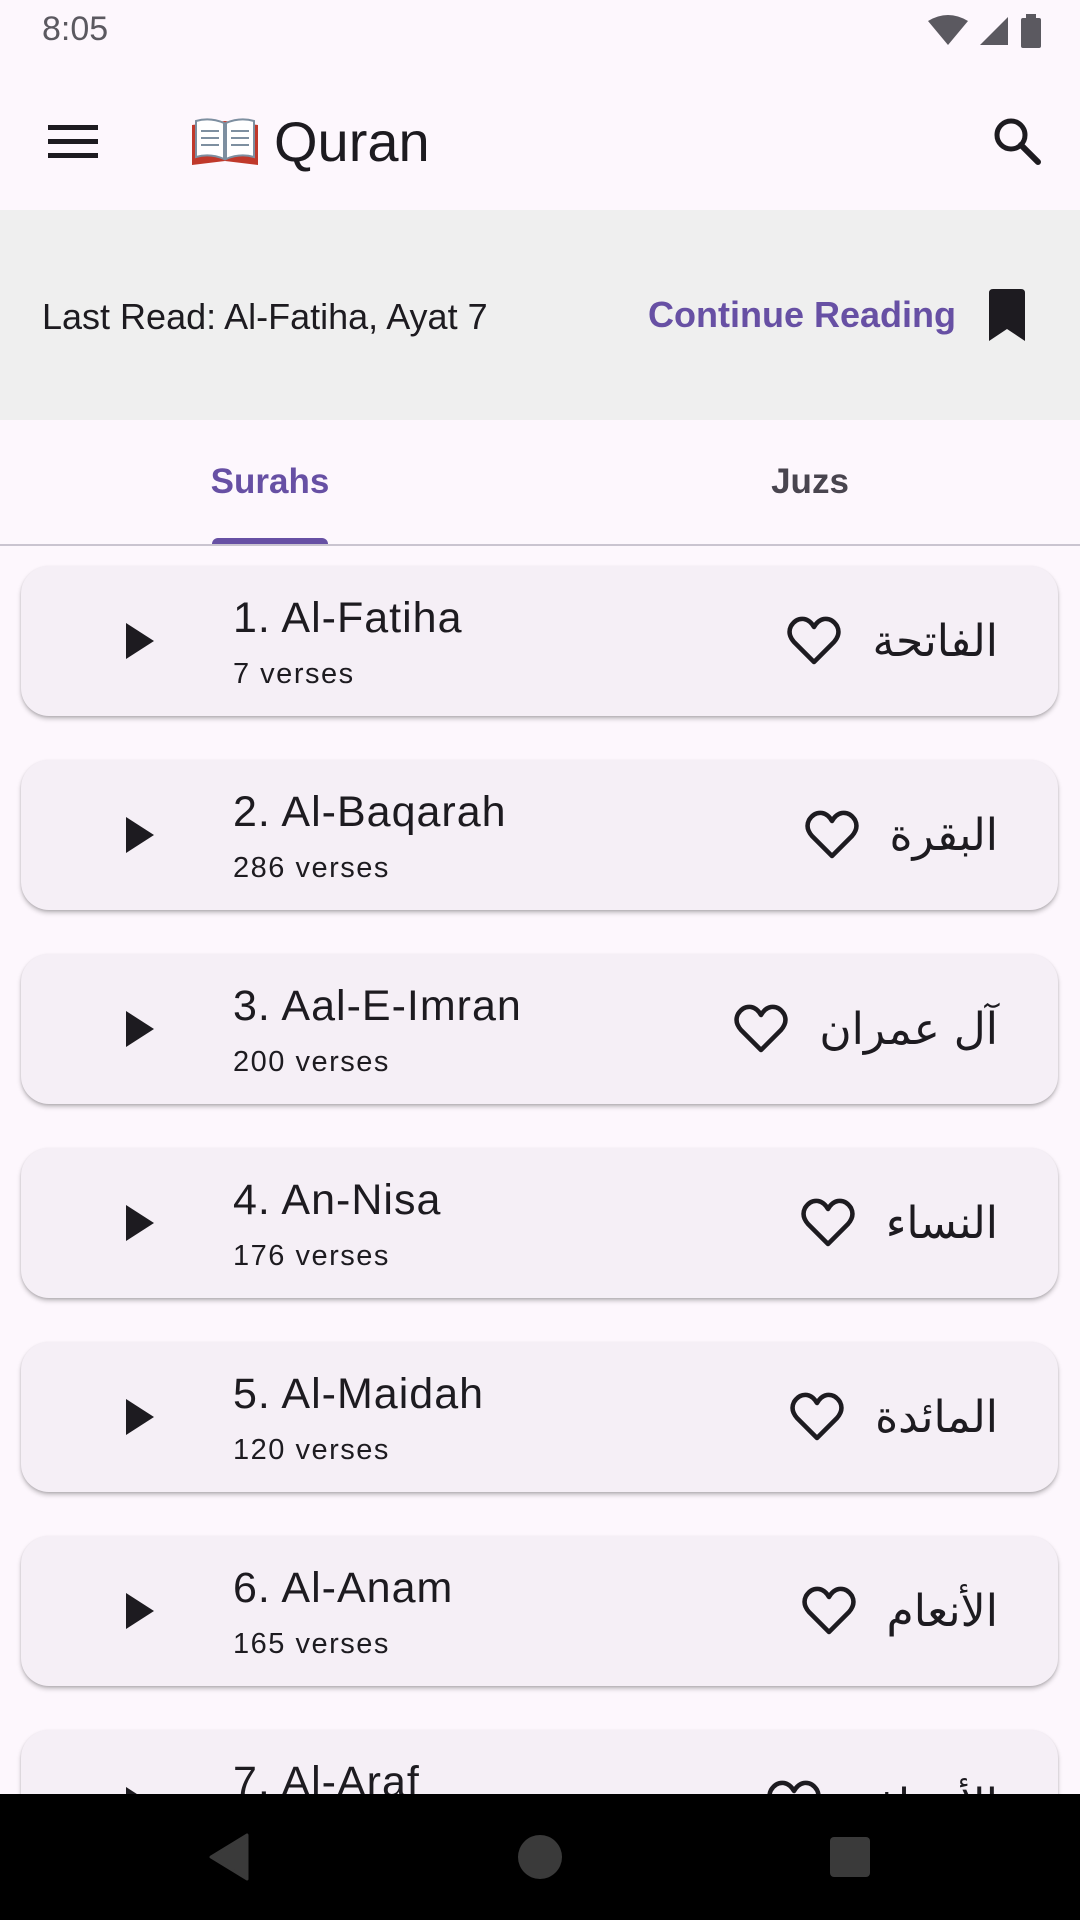 The image size is (1080, 1920). Describe the element at coordinates (948, 30) in the screenshot. I see `wifi-icon` at that location.